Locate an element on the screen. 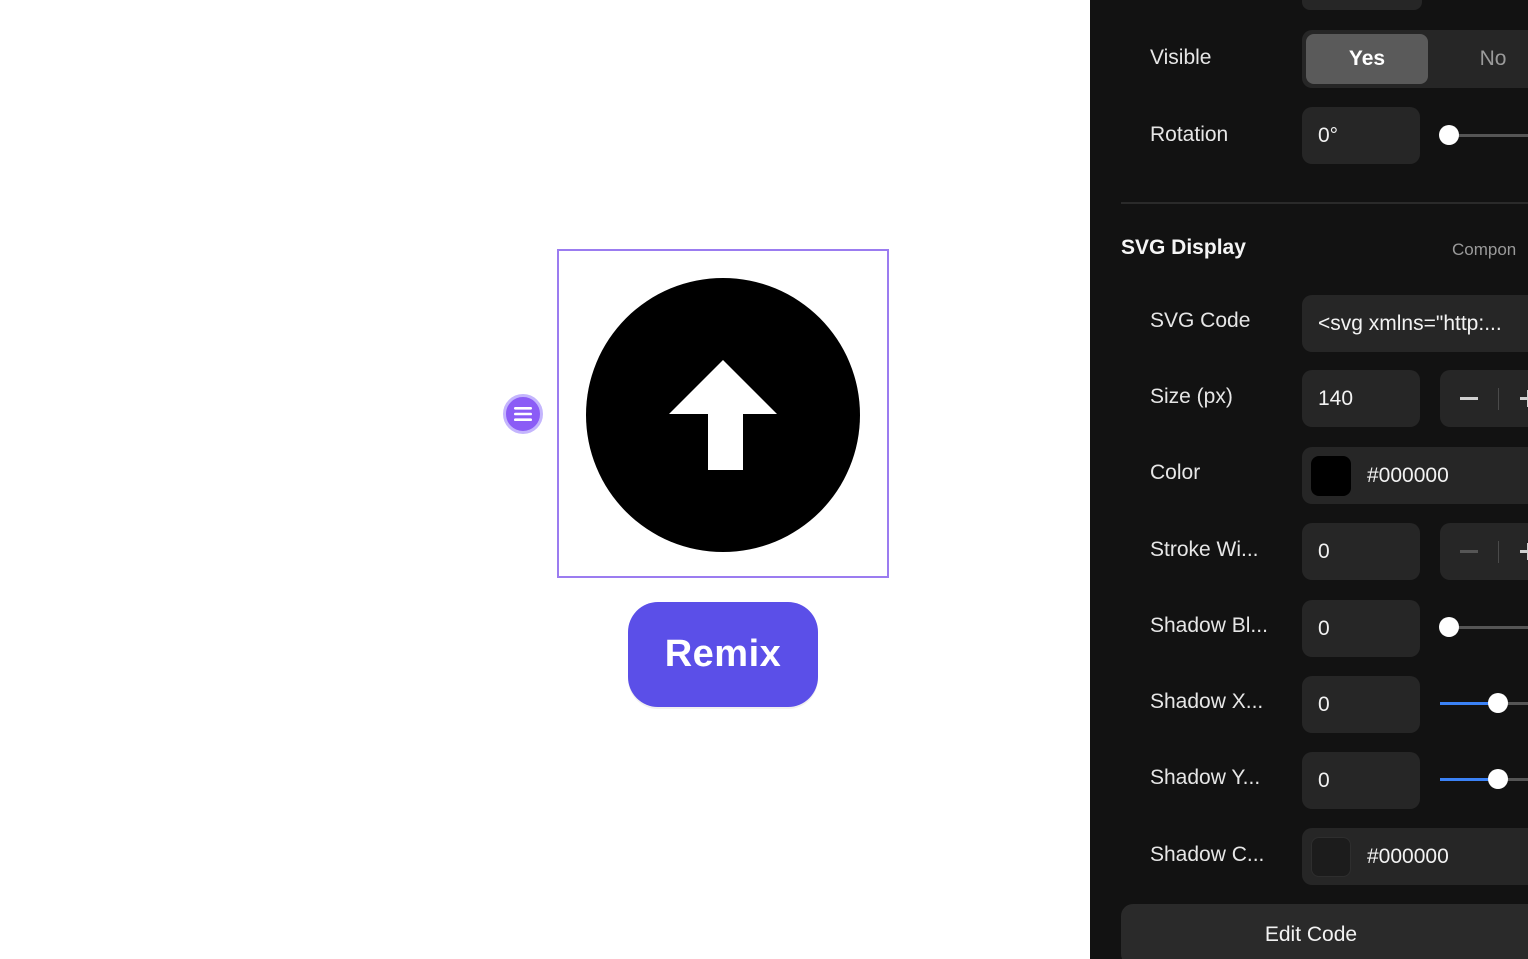 The height and width of the screenshot is (959, 1528). stroke-width-stepper is located at coordinates (1484, 551).